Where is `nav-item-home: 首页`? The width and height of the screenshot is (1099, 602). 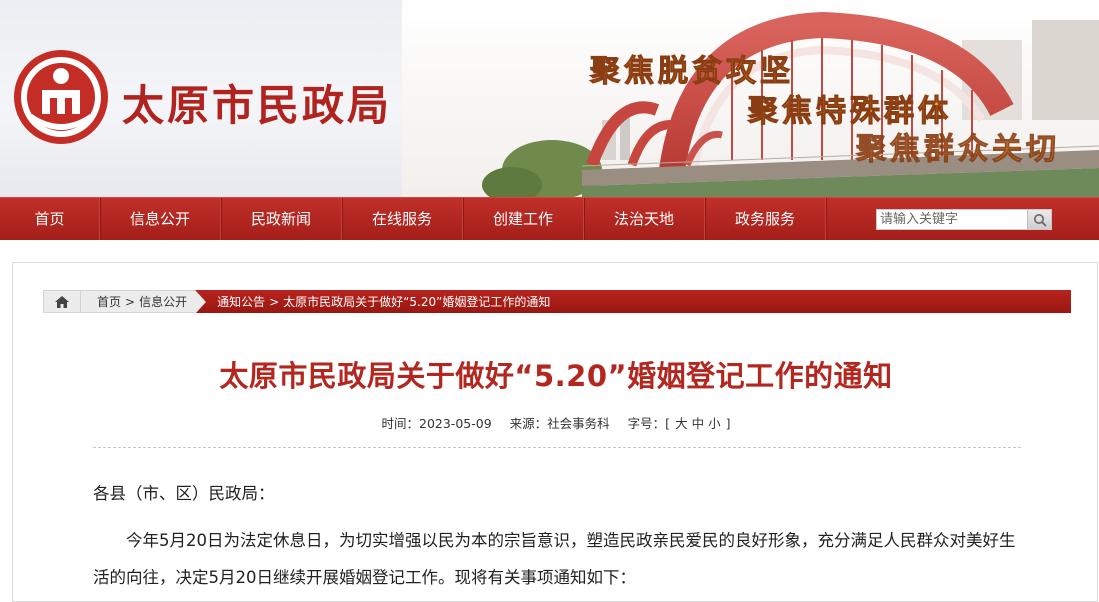 nav-item-home: 首页 is located at coordinates (50, 219).